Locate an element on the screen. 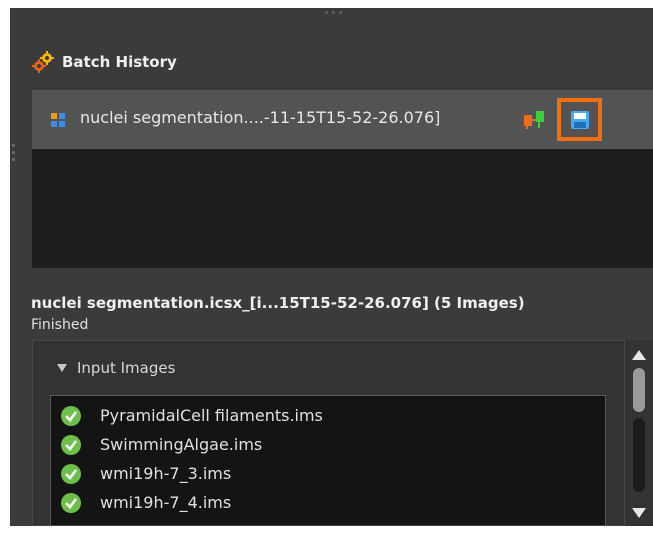  left-resize-grip is located at coordinates (13, 152).